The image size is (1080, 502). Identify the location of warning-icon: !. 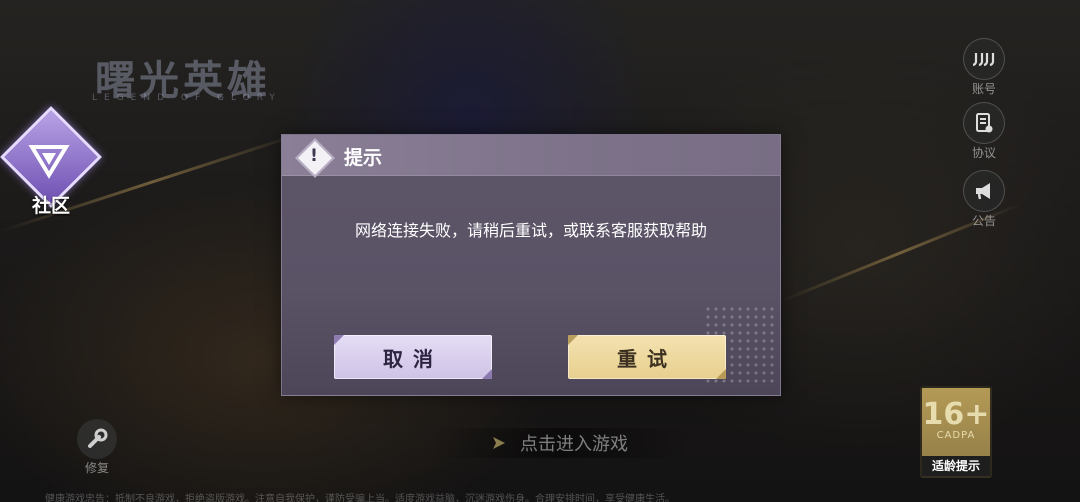
(314, 157).